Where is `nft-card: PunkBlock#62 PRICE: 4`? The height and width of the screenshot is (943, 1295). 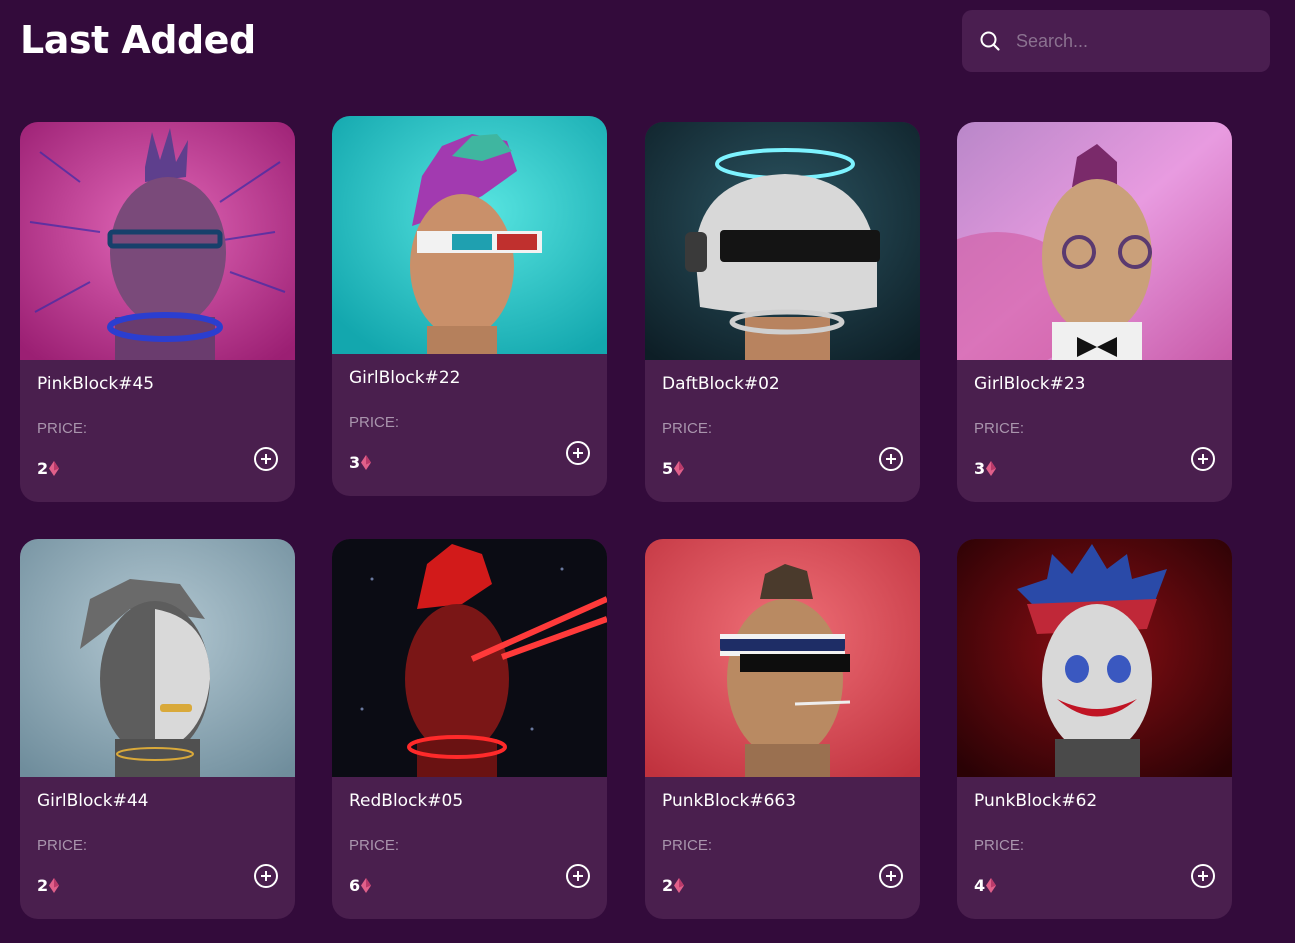 nft-card: PunkBlock#62 PRICE: 4 is located at coordinates (1094, 729).